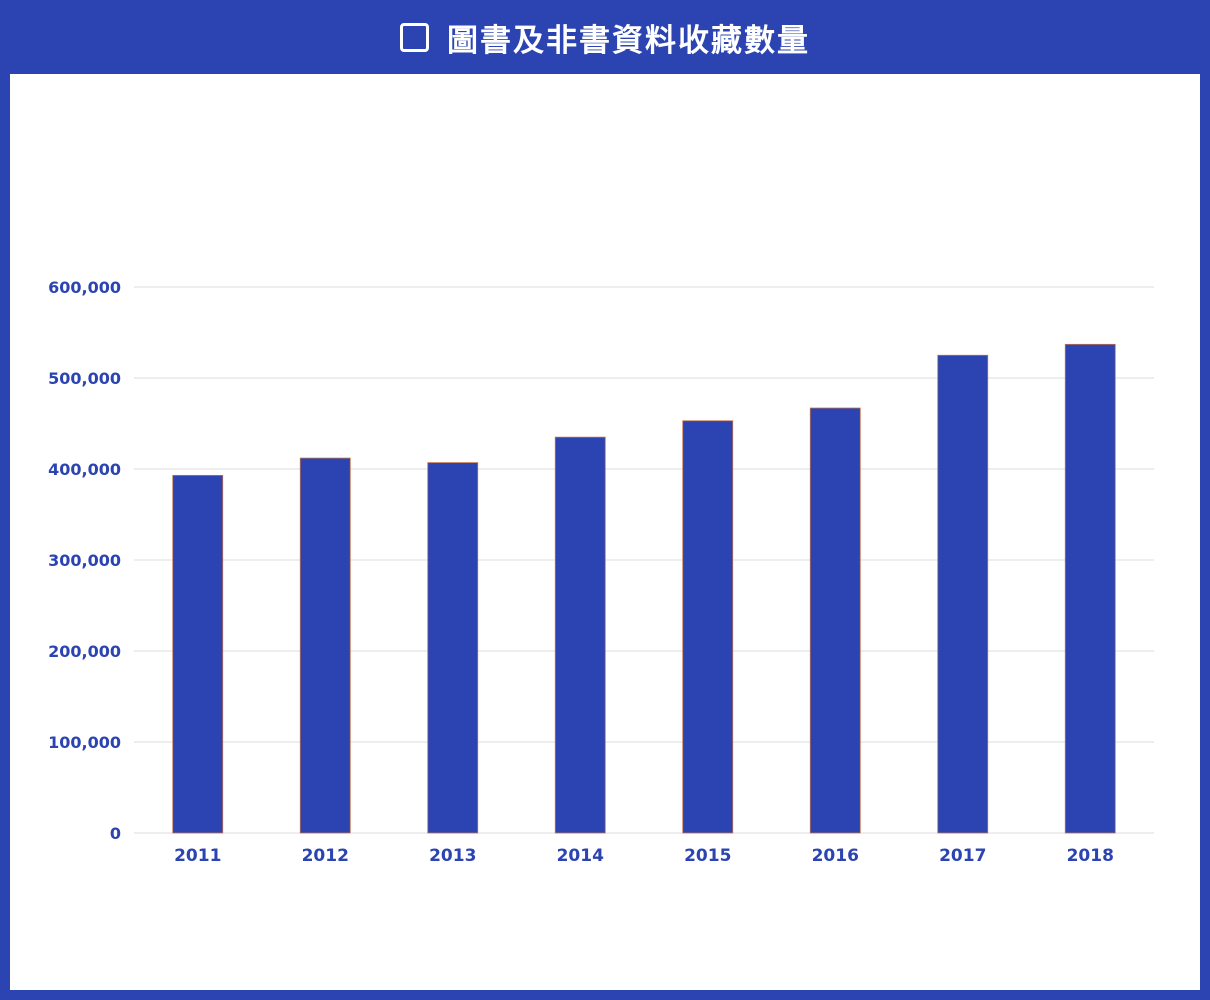  I want to click on bar-2018, so click(1090, 588).